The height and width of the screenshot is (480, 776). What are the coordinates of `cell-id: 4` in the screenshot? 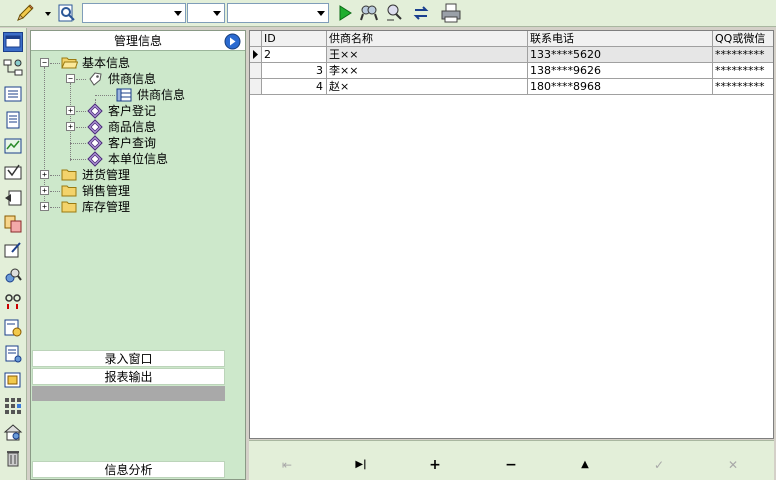 It's located at (294, 87).